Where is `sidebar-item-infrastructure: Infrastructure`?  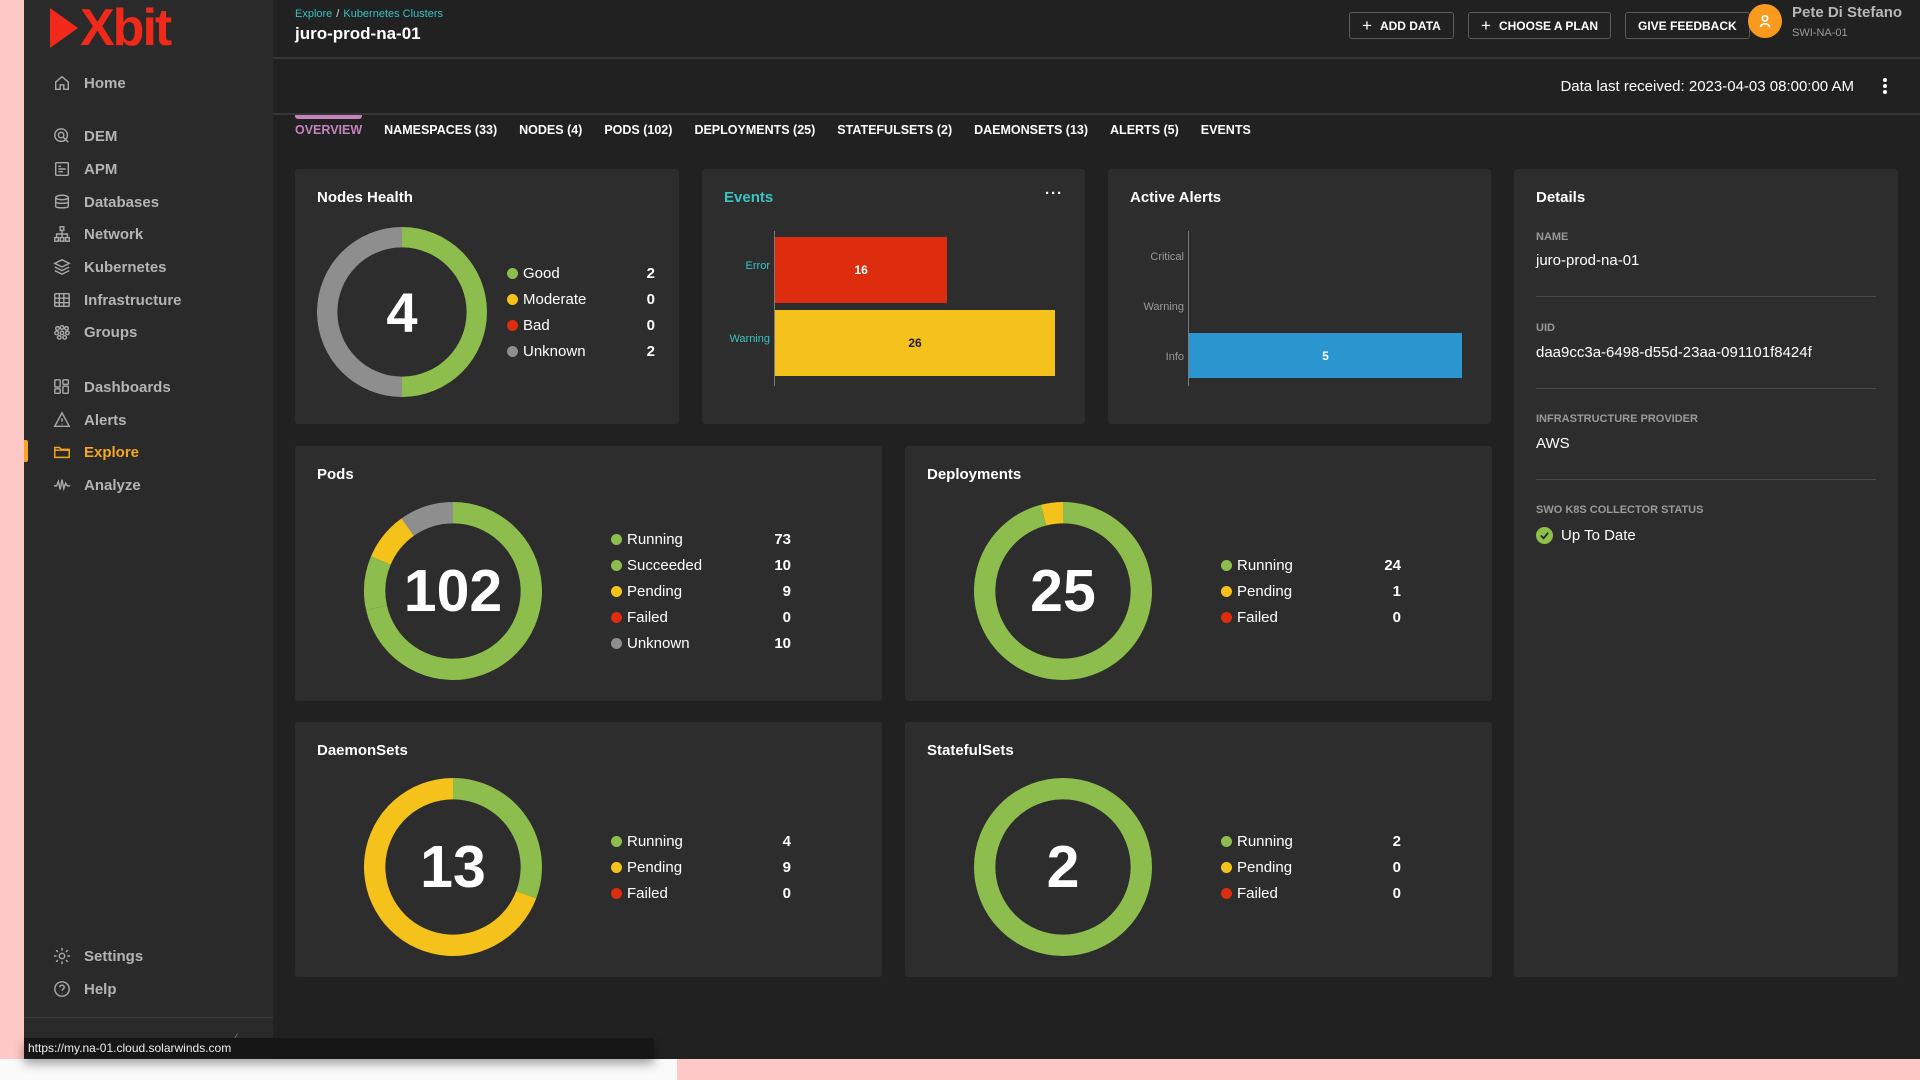 sidebar-item-infrastructure: Infrastructure is located at coordinates (117, 300).